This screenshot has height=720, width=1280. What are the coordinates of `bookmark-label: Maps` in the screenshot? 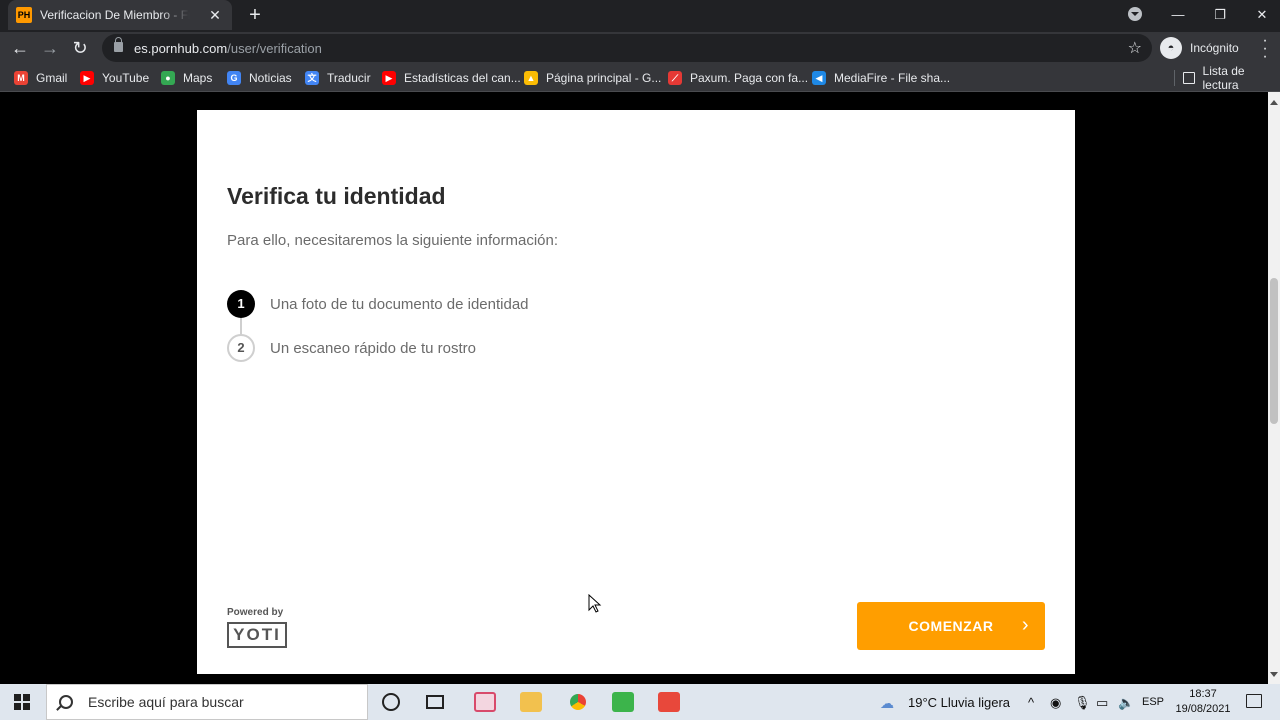 It's located at (198, 78).